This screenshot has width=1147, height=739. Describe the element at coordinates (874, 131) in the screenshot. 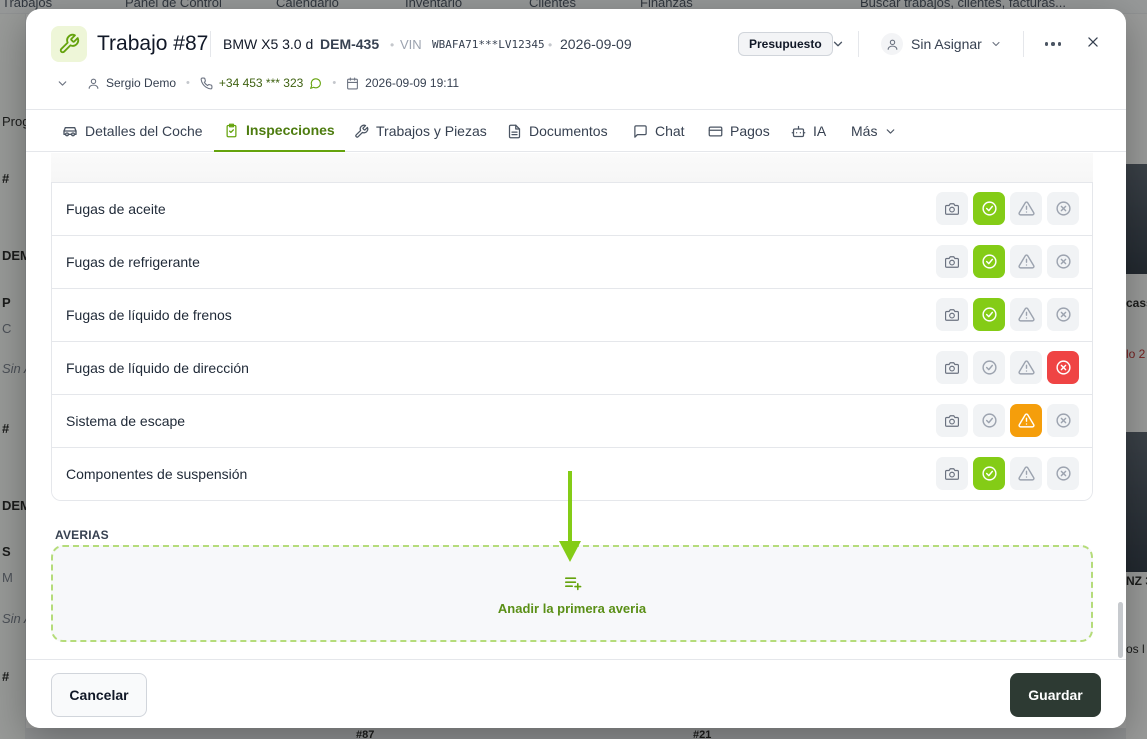

I see `tab-mas: Más` at that location.